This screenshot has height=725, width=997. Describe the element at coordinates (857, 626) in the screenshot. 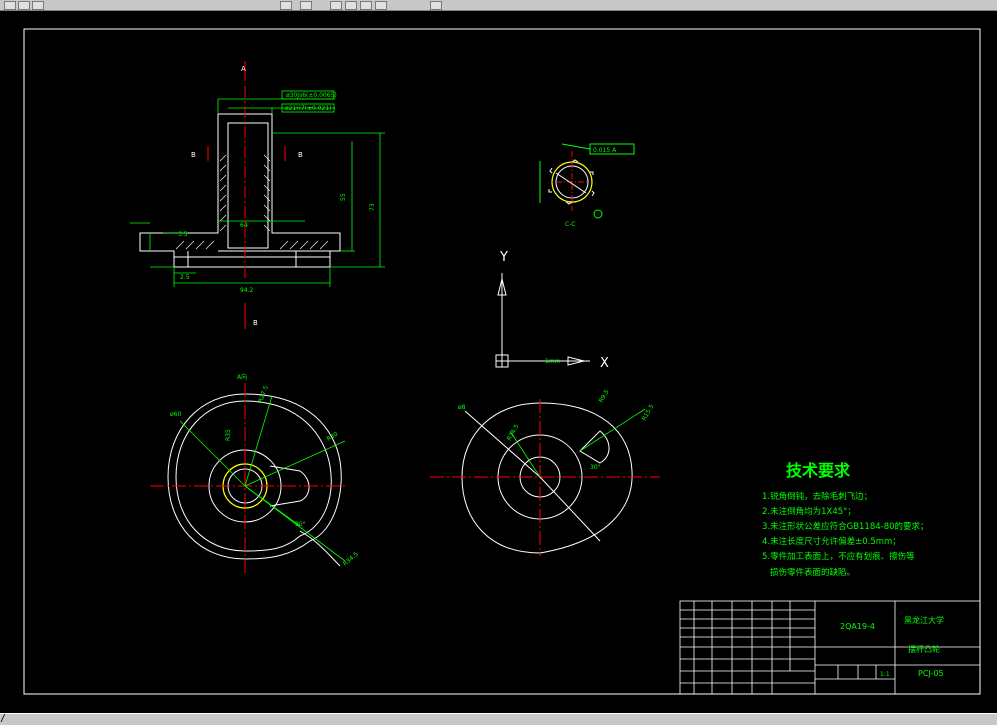

I see `part-number: 2QA19-4` at that location.